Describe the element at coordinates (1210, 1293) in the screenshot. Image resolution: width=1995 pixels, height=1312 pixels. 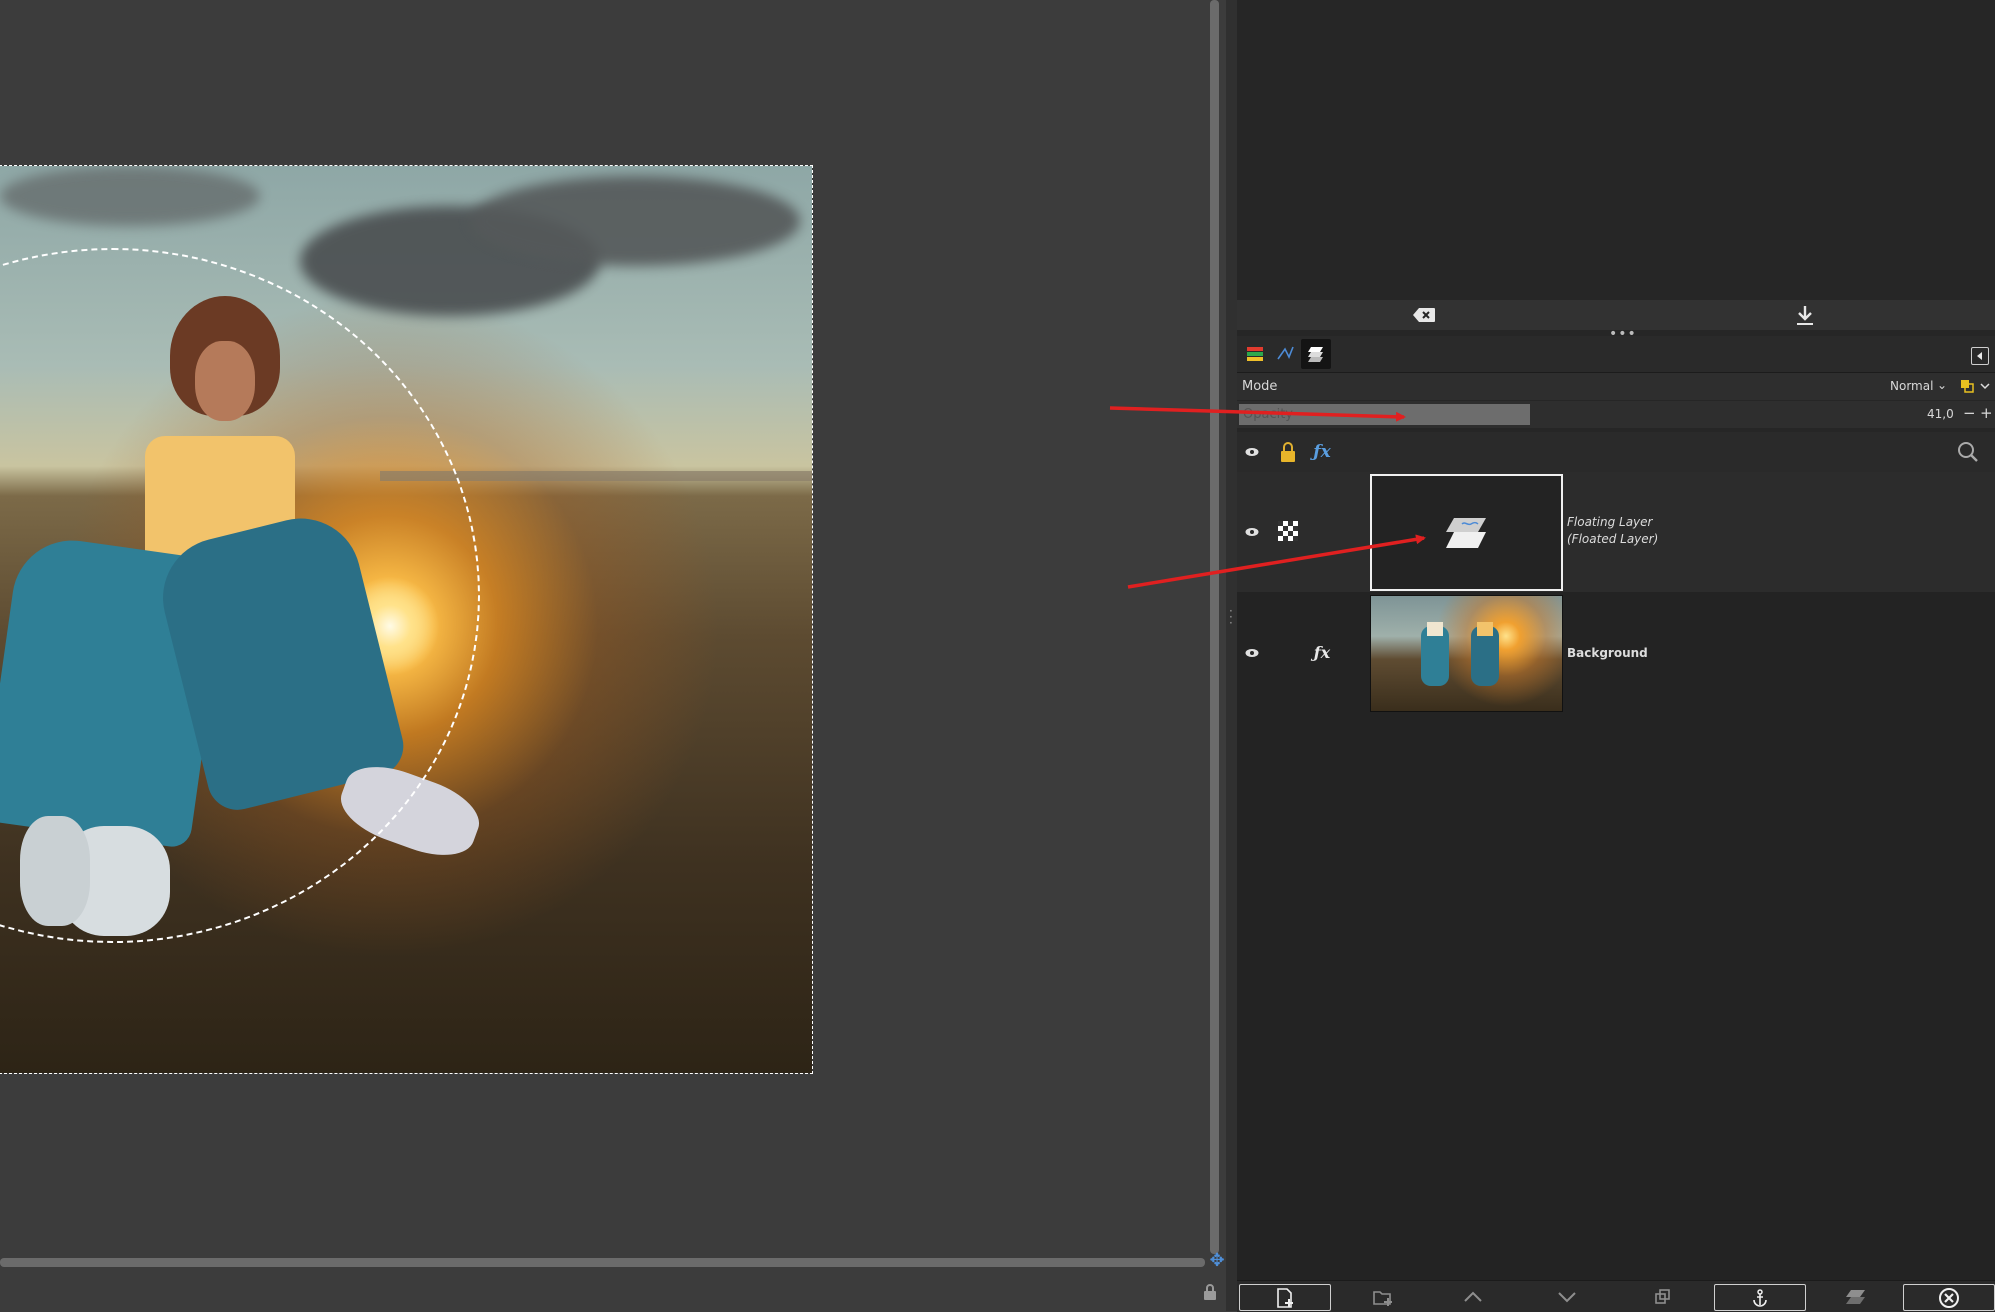
I see `padlock-icon` at that location.